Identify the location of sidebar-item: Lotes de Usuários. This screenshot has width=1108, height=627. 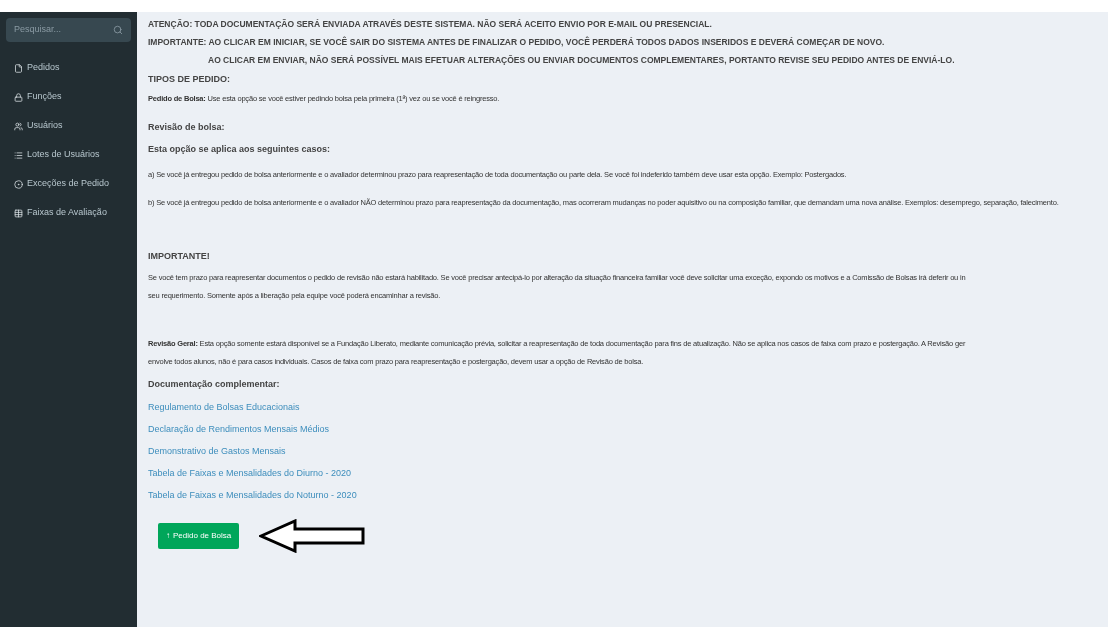
(68, 155).